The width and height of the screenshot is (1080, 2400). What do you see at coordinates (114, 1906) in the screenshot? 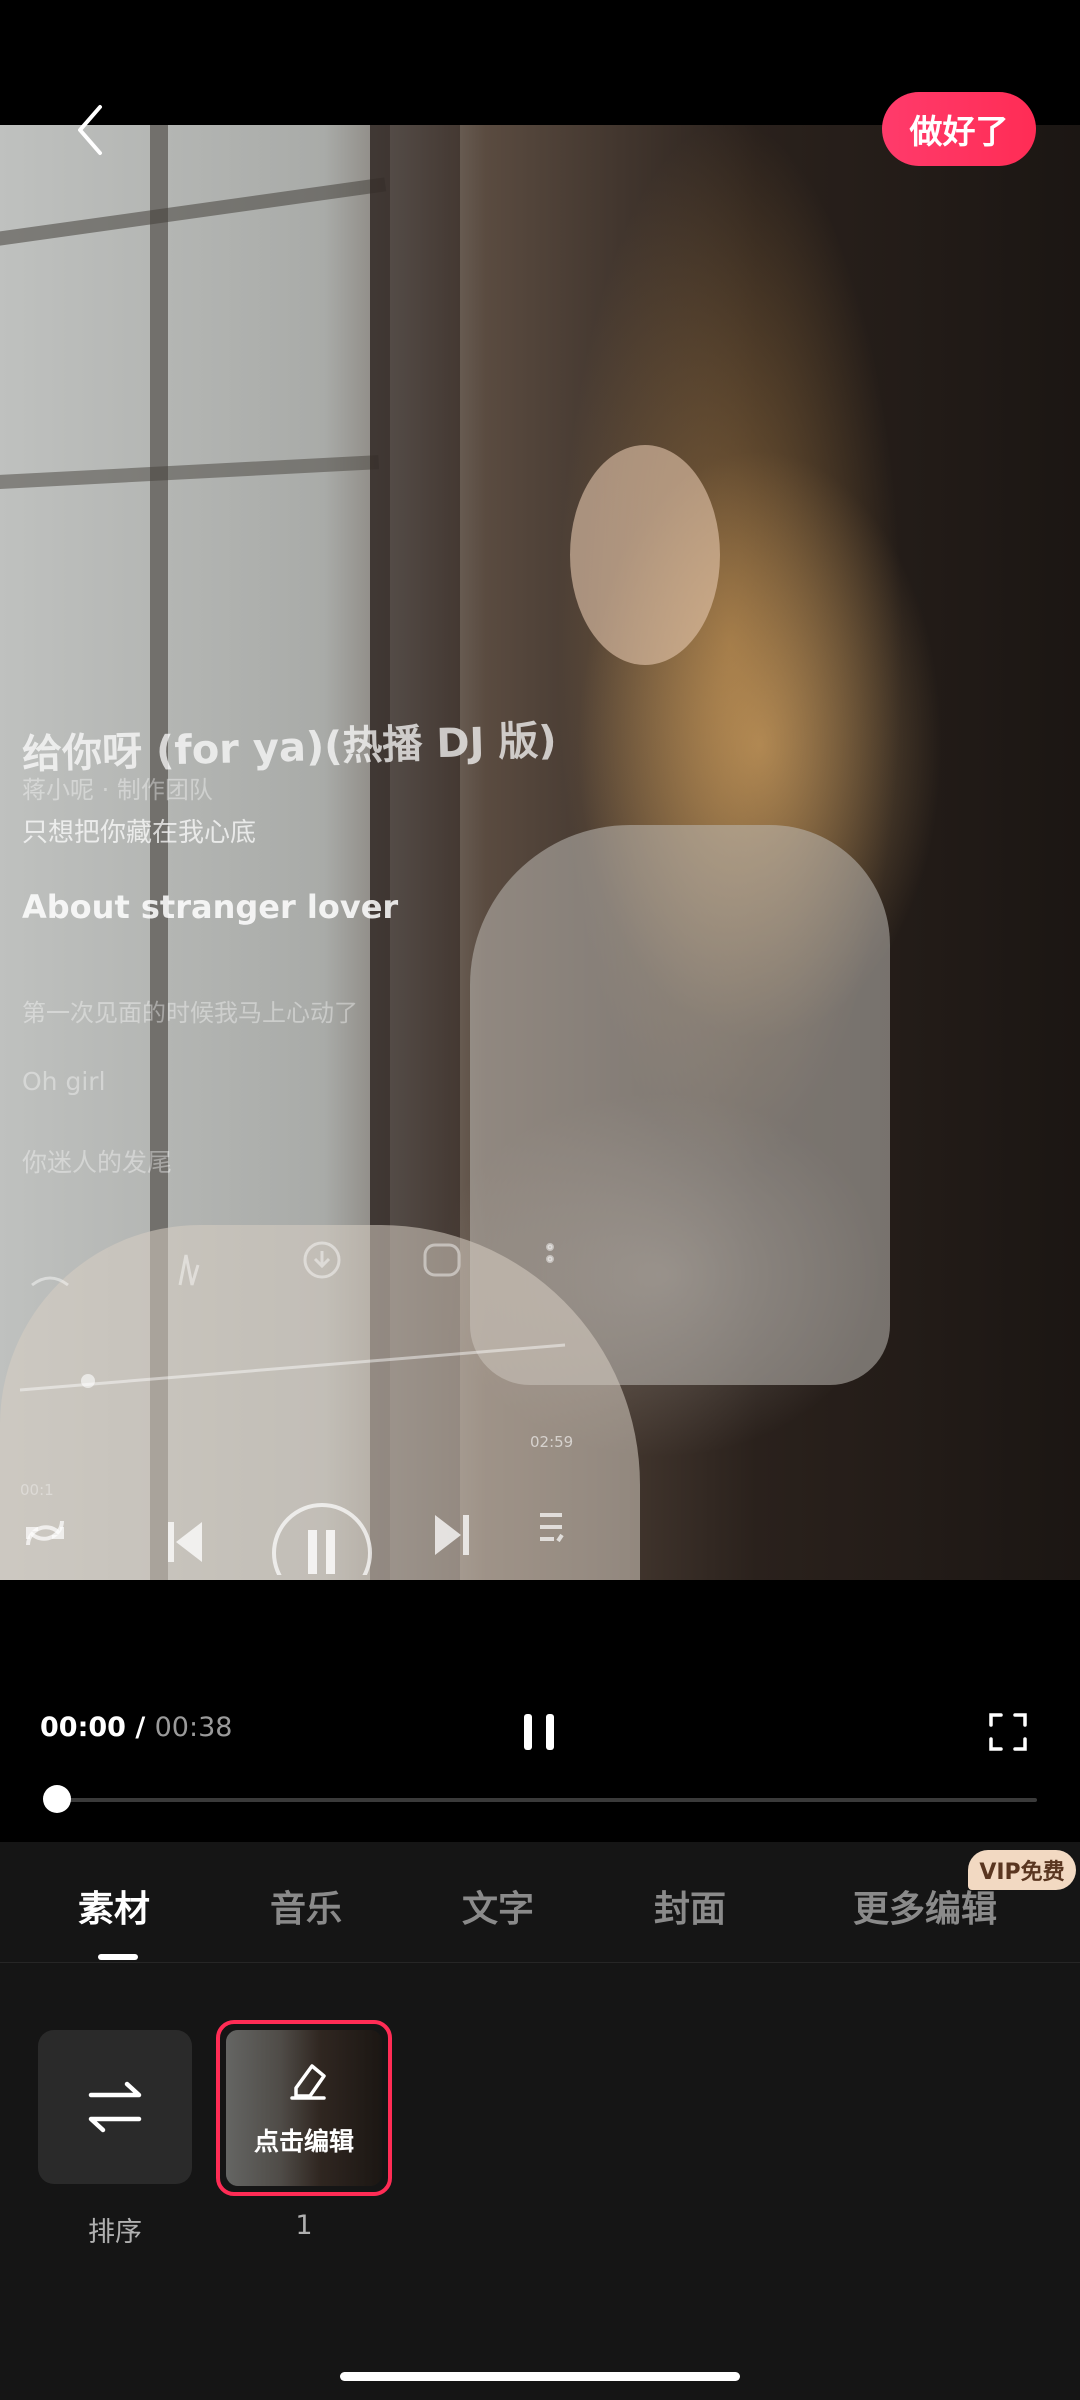
I see `tab-material: 素材` at bounding box center [114, 1906].